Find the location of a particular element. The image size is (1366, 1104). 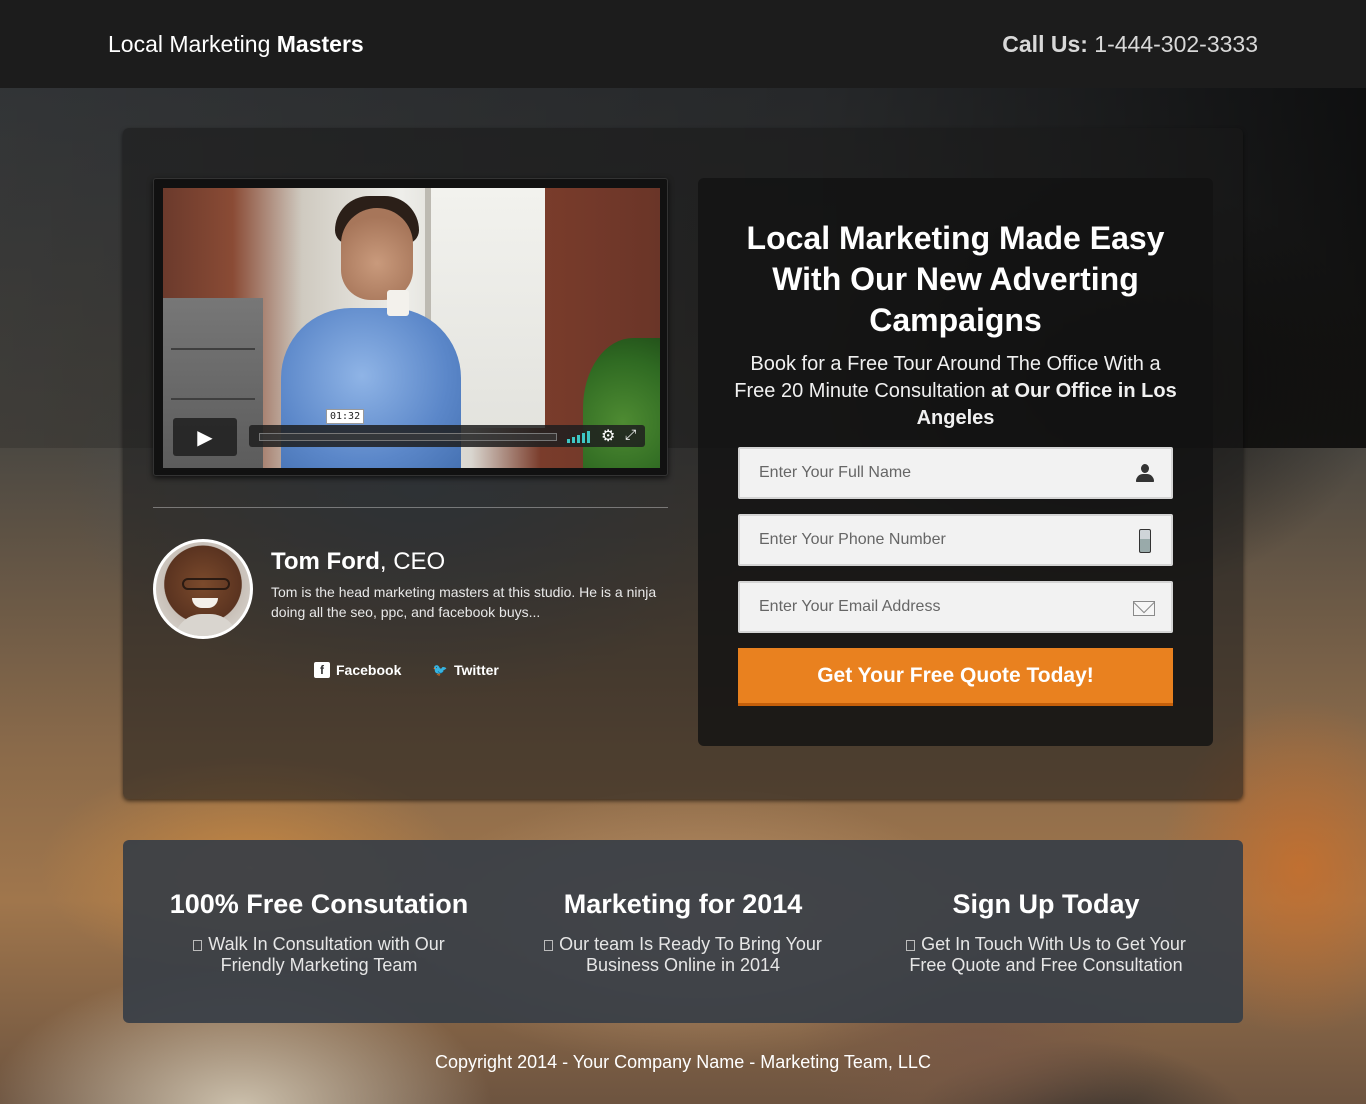

gear-icon: ⚙ is located at coordinates (608, 436).